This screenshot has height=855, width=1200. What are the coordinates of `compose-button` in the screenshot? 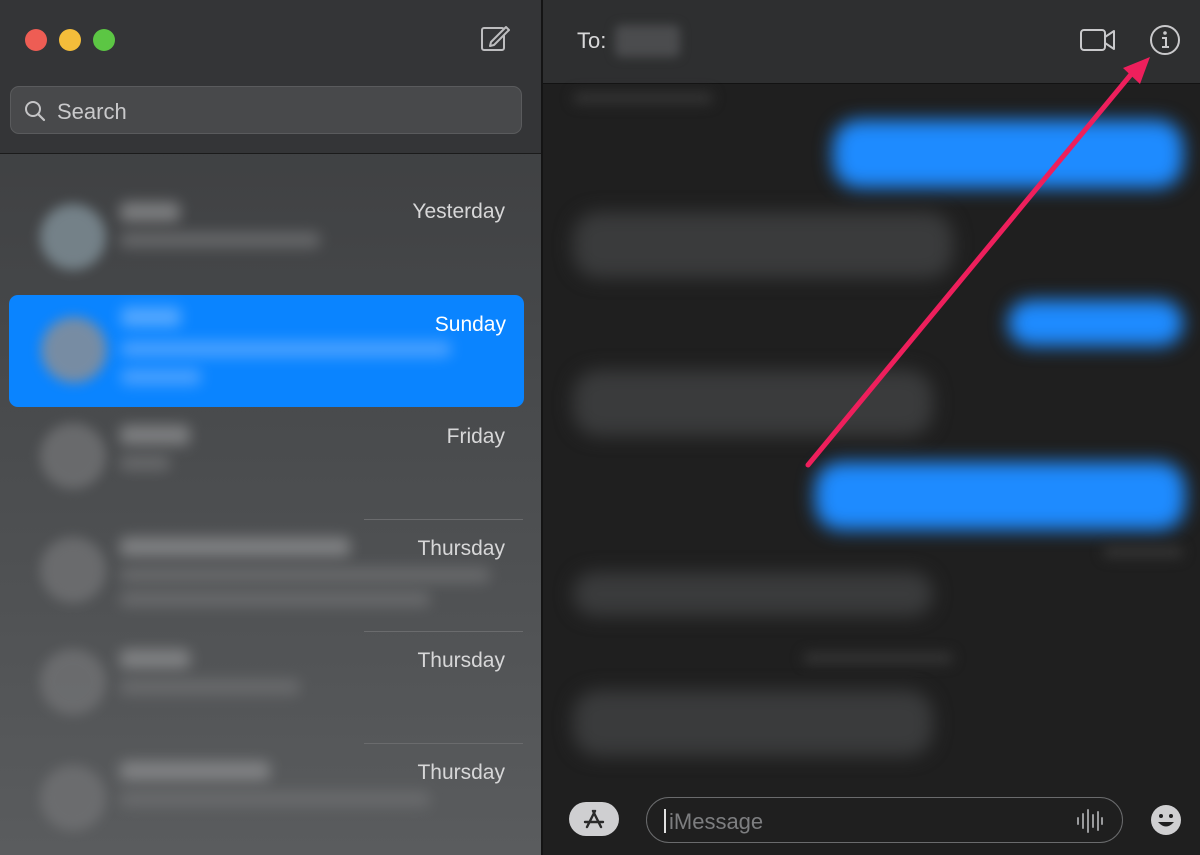 It's located at (495, 39).